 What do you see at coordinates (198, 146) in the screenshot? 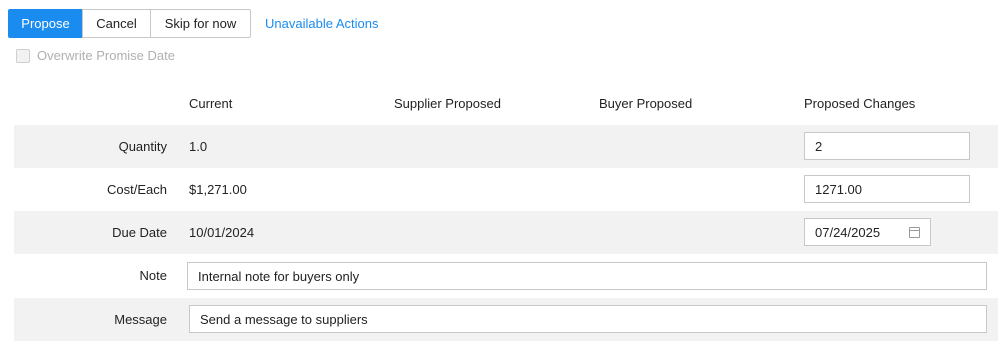
I see `quantity-current-value: 1.0` at bounding box center [198, 146].